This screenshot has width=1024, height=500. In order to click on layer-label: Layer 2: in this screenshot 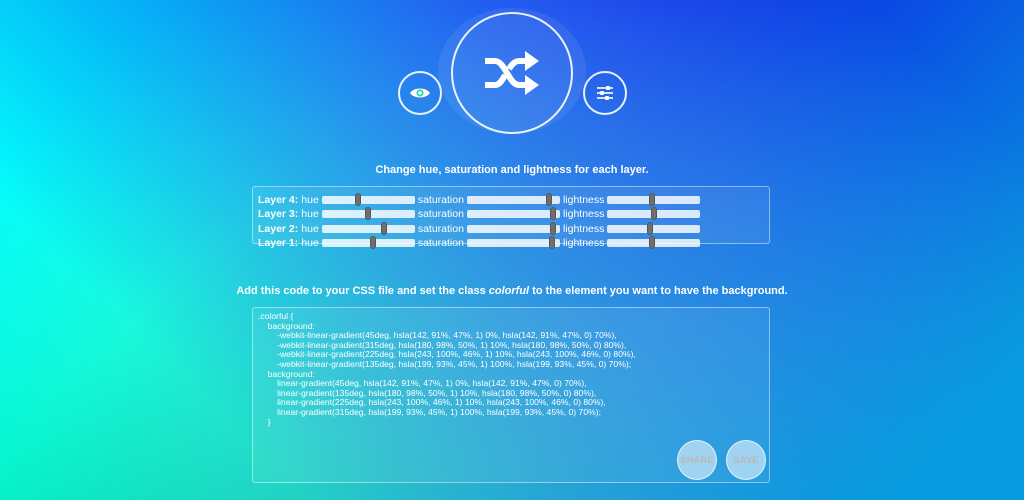, I will do `click(278, 228)`.